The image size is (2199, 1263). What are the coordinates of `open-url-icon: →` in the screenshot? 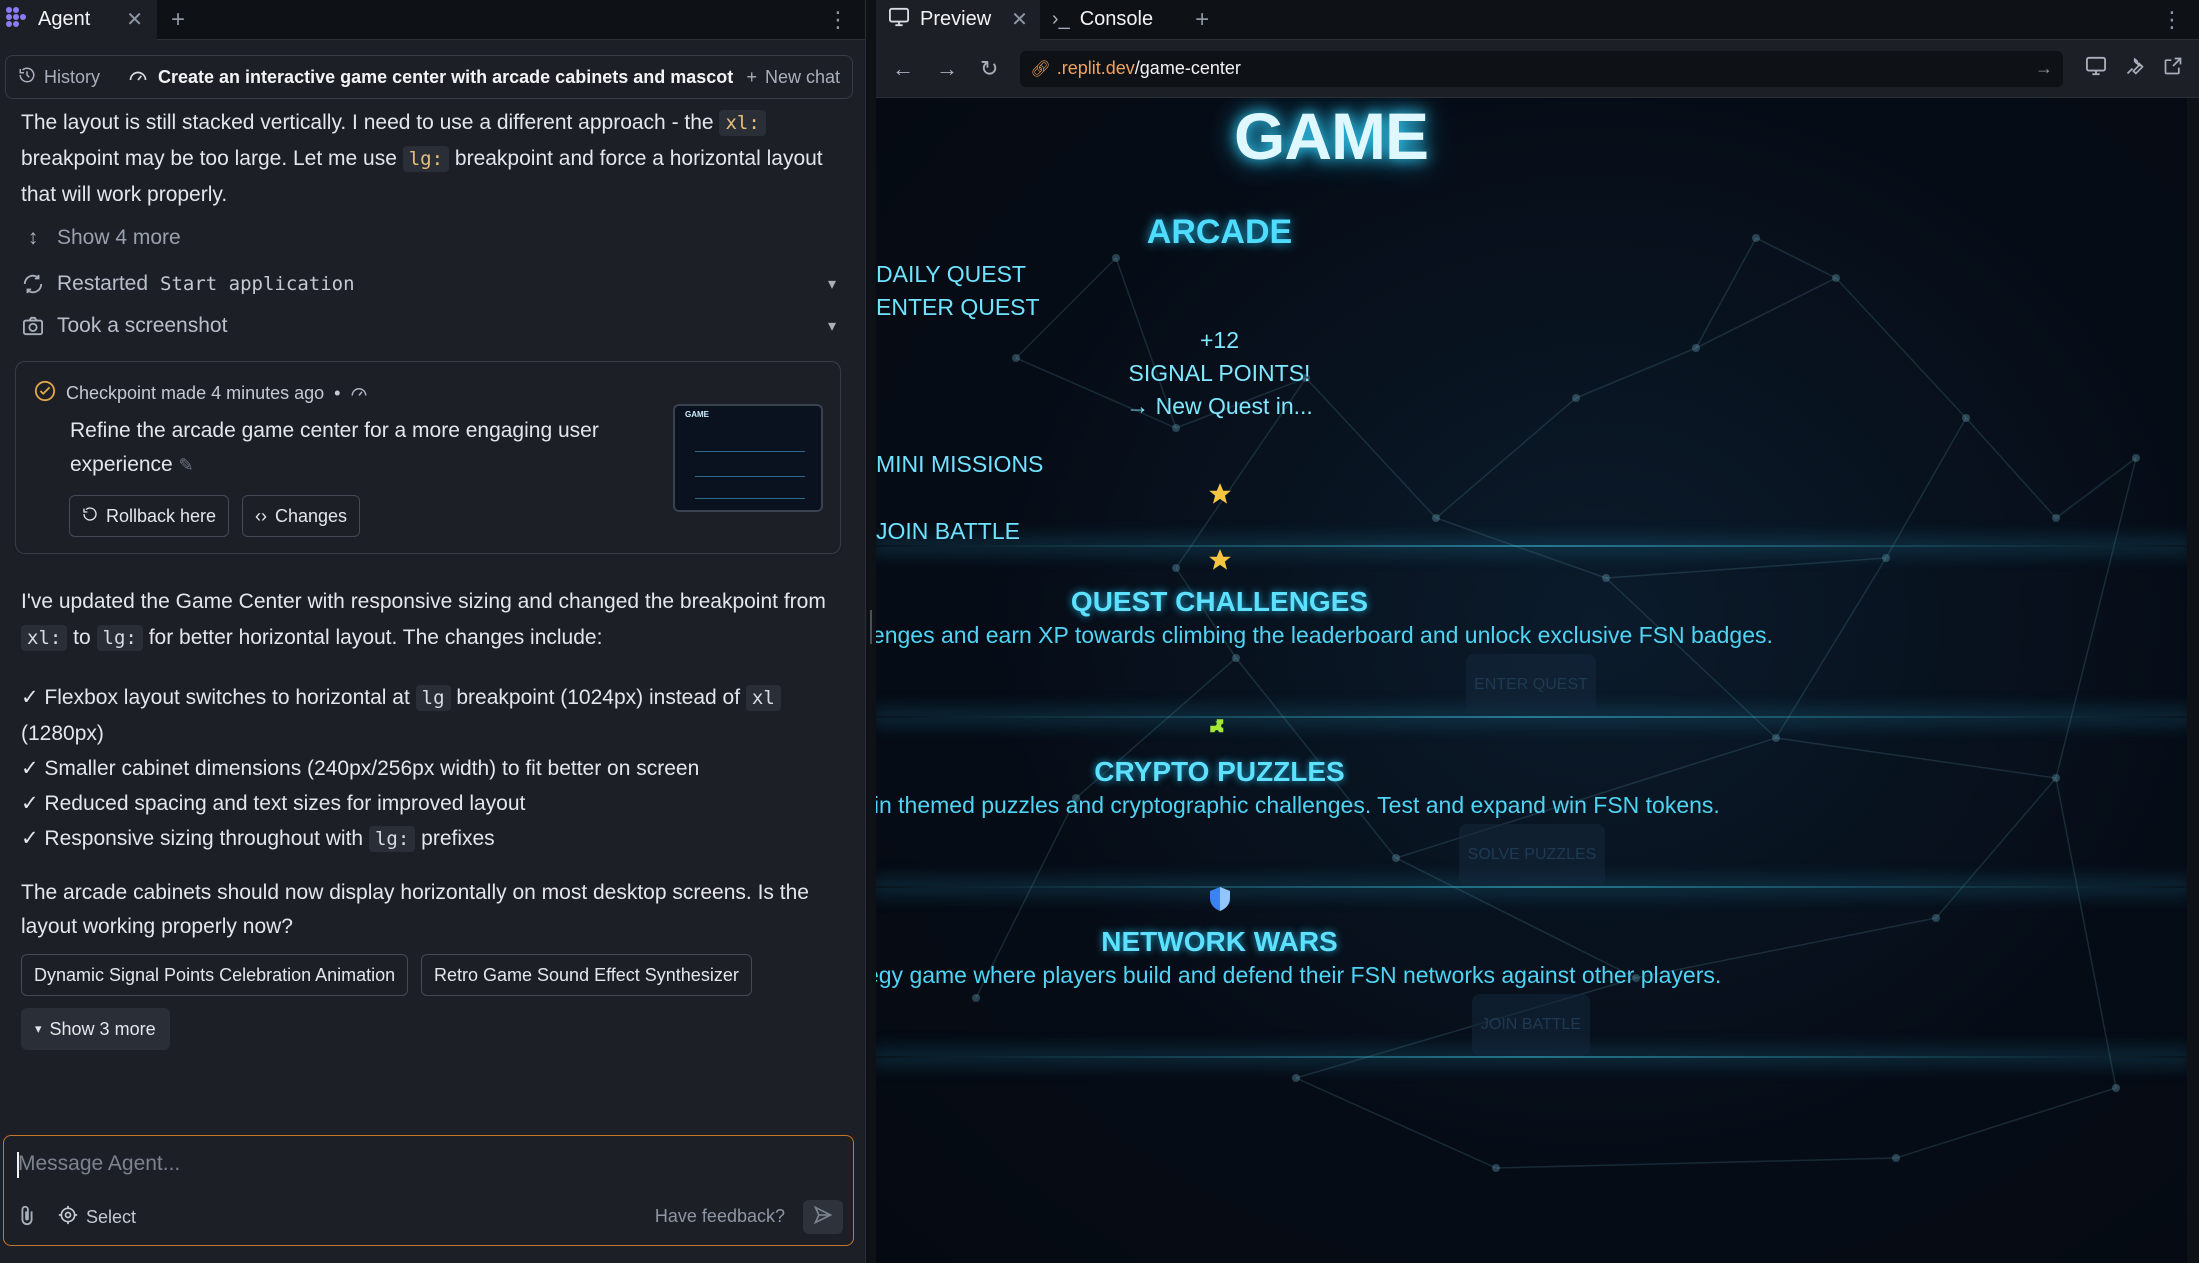 It's located at (2044, 68).